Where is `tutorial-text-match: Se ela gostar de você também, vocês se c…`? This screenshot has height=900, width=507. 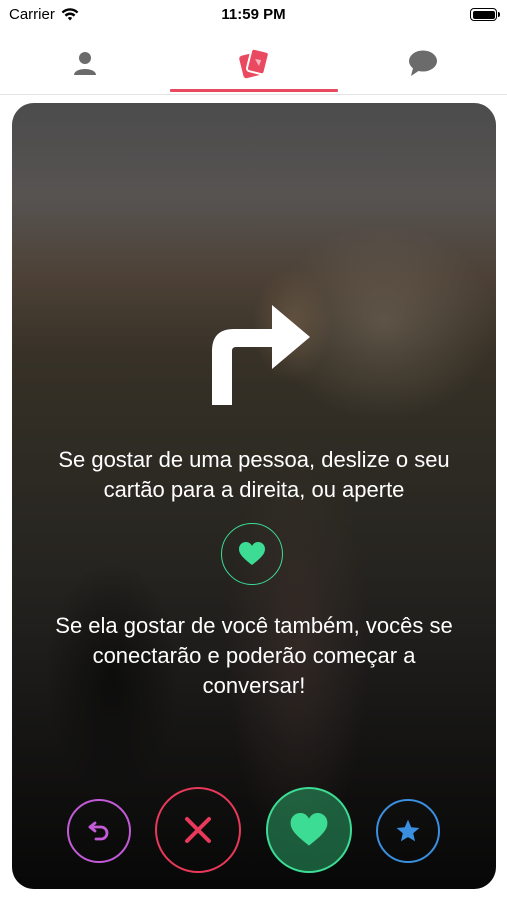 tutorial-text-match: Se ela gostar de você também, vocês se c… is located at coordinates (254, 655).